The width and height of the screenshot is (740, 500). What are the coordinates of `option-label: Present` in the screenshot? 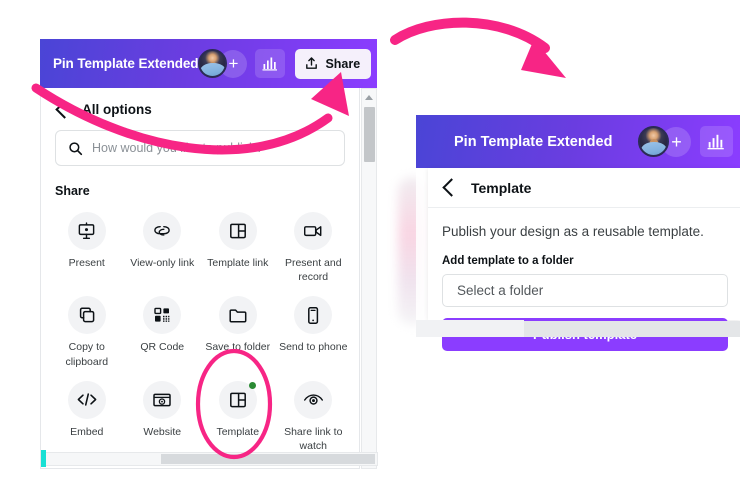 It's located at (86, 263).